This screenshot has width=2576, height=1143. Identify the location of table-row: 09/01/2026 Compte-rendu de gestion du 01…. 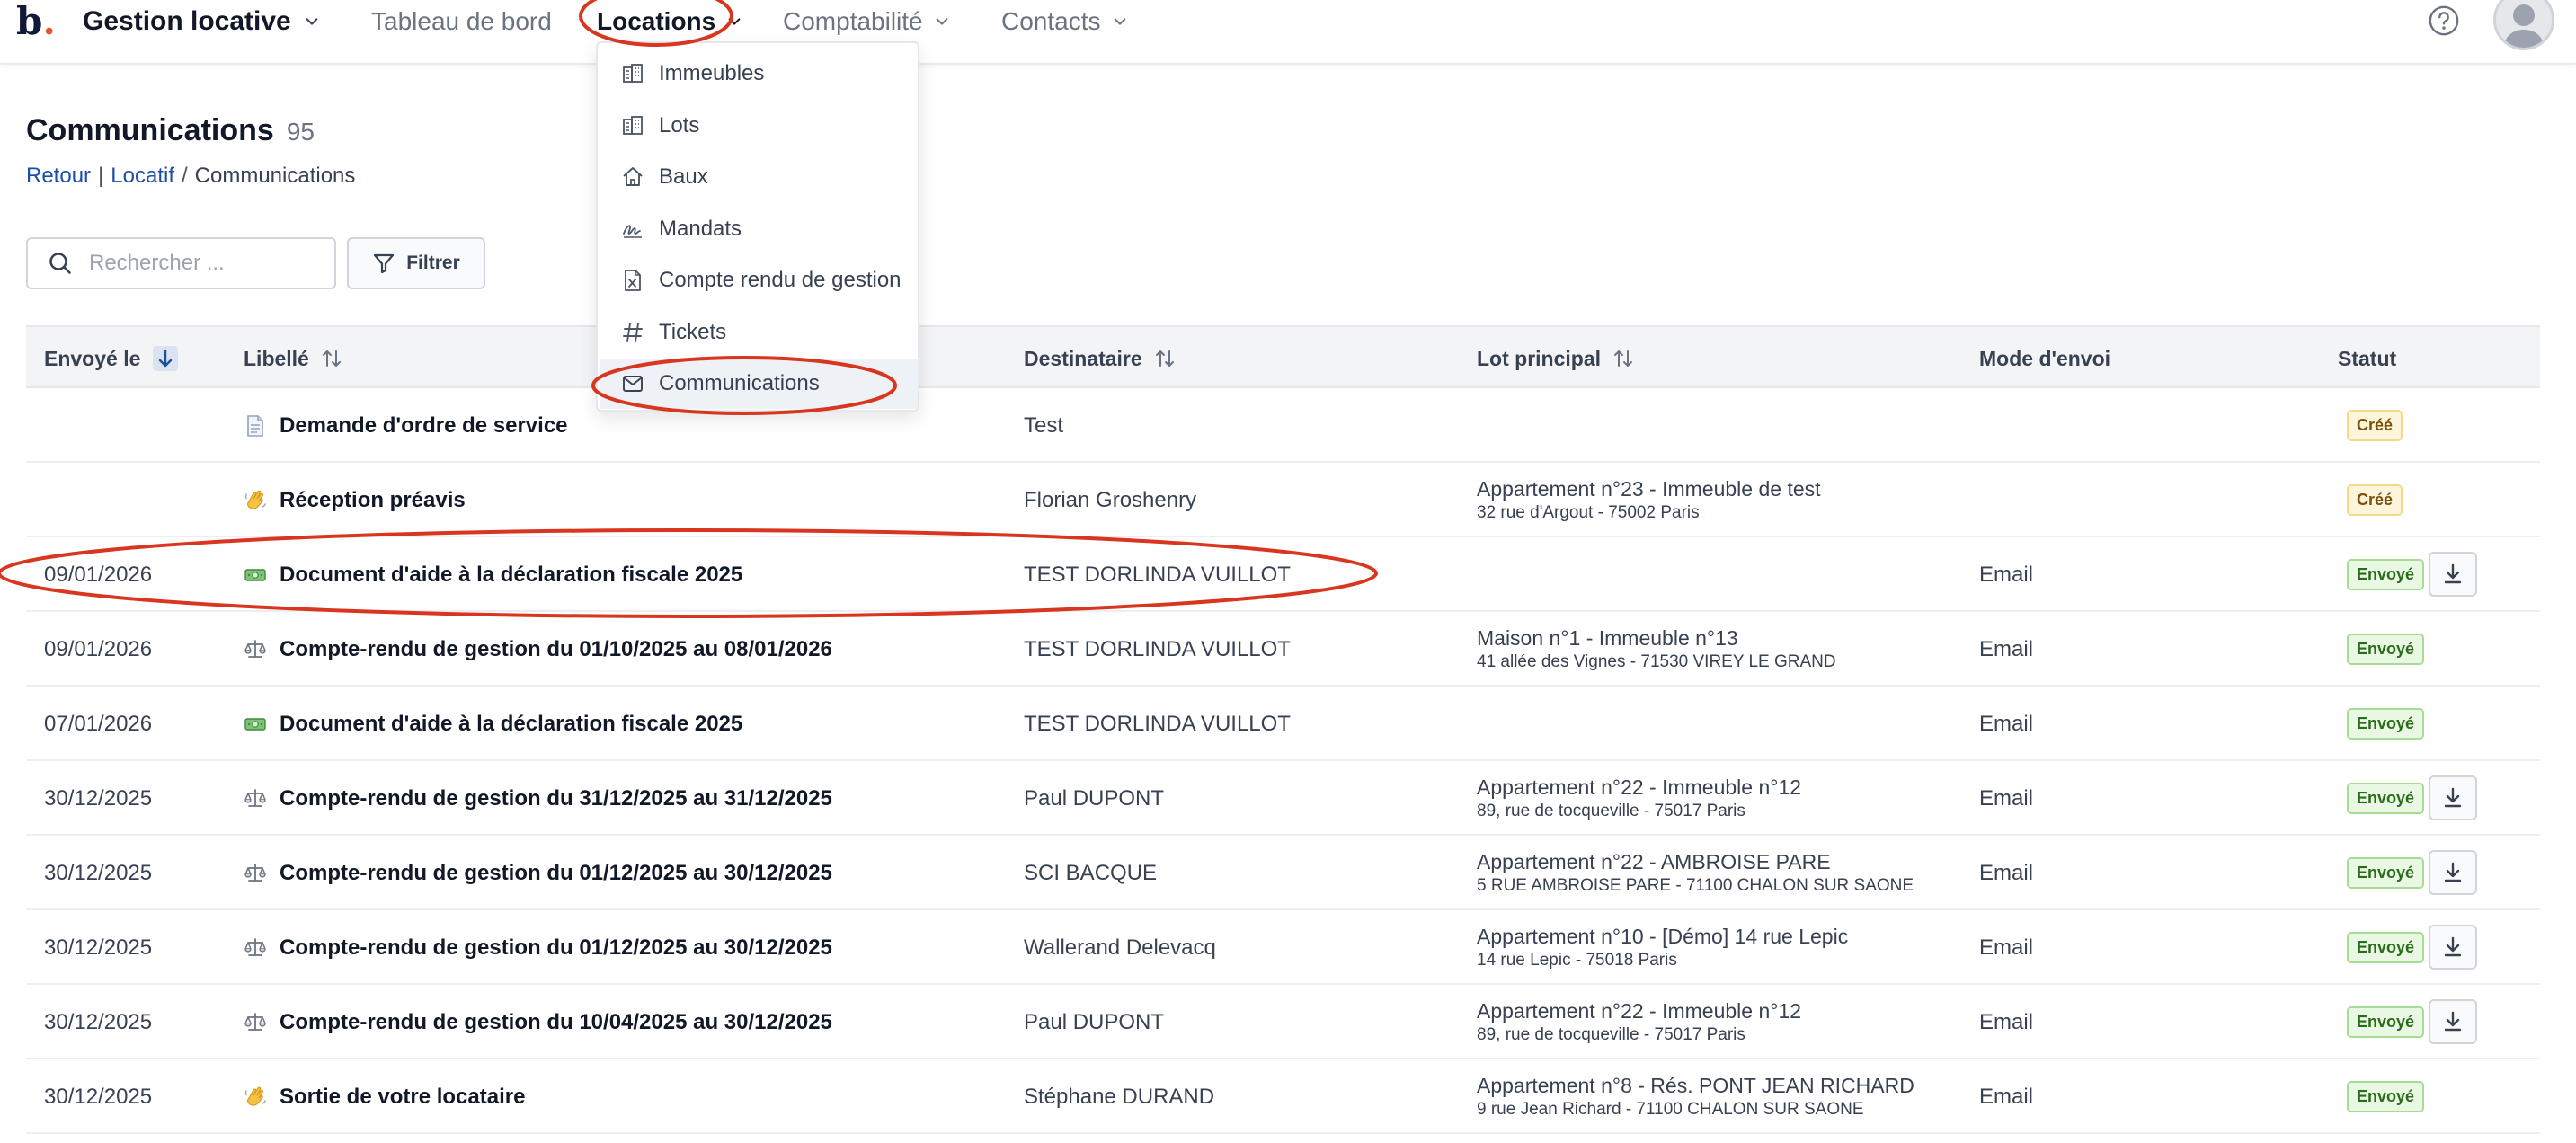
(1283, 650).